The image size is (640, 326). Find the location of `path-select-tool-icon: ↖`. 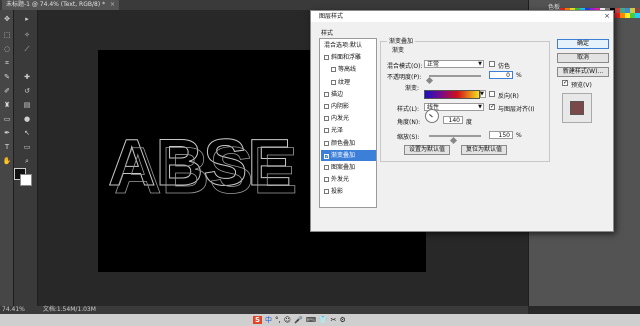

path-select-tool-icon: ↖ is located at coordinates (27, 133).